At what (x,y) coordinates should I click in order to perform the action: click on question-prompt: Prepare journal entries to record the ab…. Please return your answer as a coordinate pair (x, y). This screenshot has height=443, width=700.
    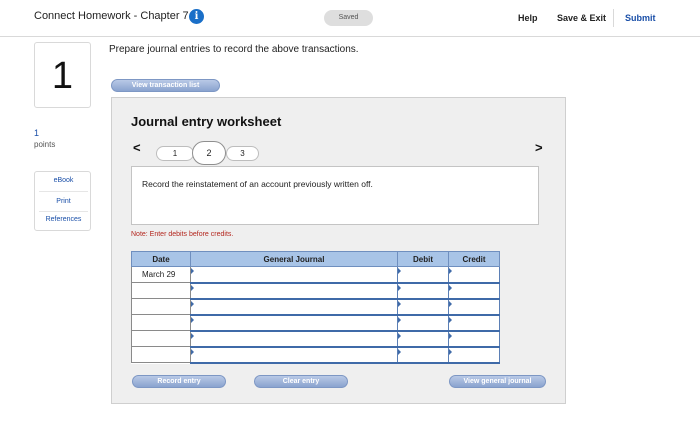
    Looking at the image, I should click on (234, 49).